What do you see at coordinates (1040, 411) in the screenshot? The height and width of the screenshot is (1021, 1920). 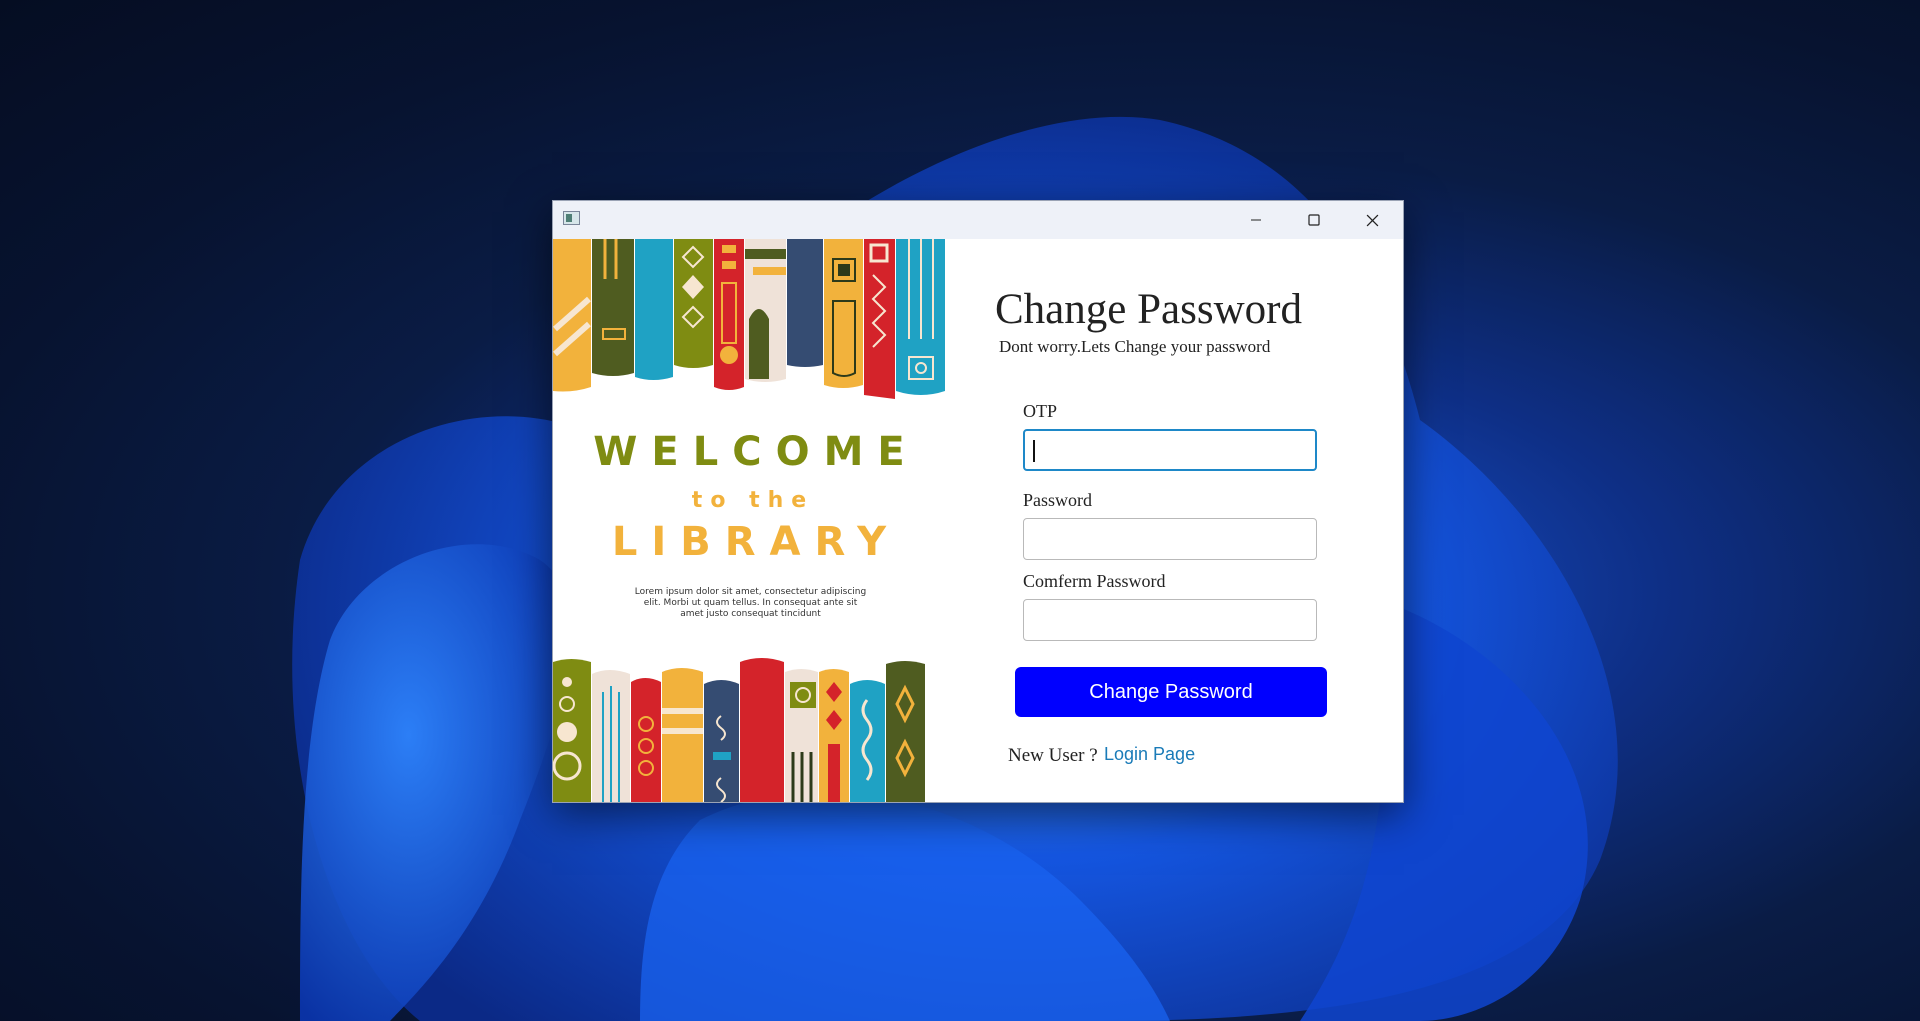 I see `otp-label: OTP` at bounding box center [1040, 411].